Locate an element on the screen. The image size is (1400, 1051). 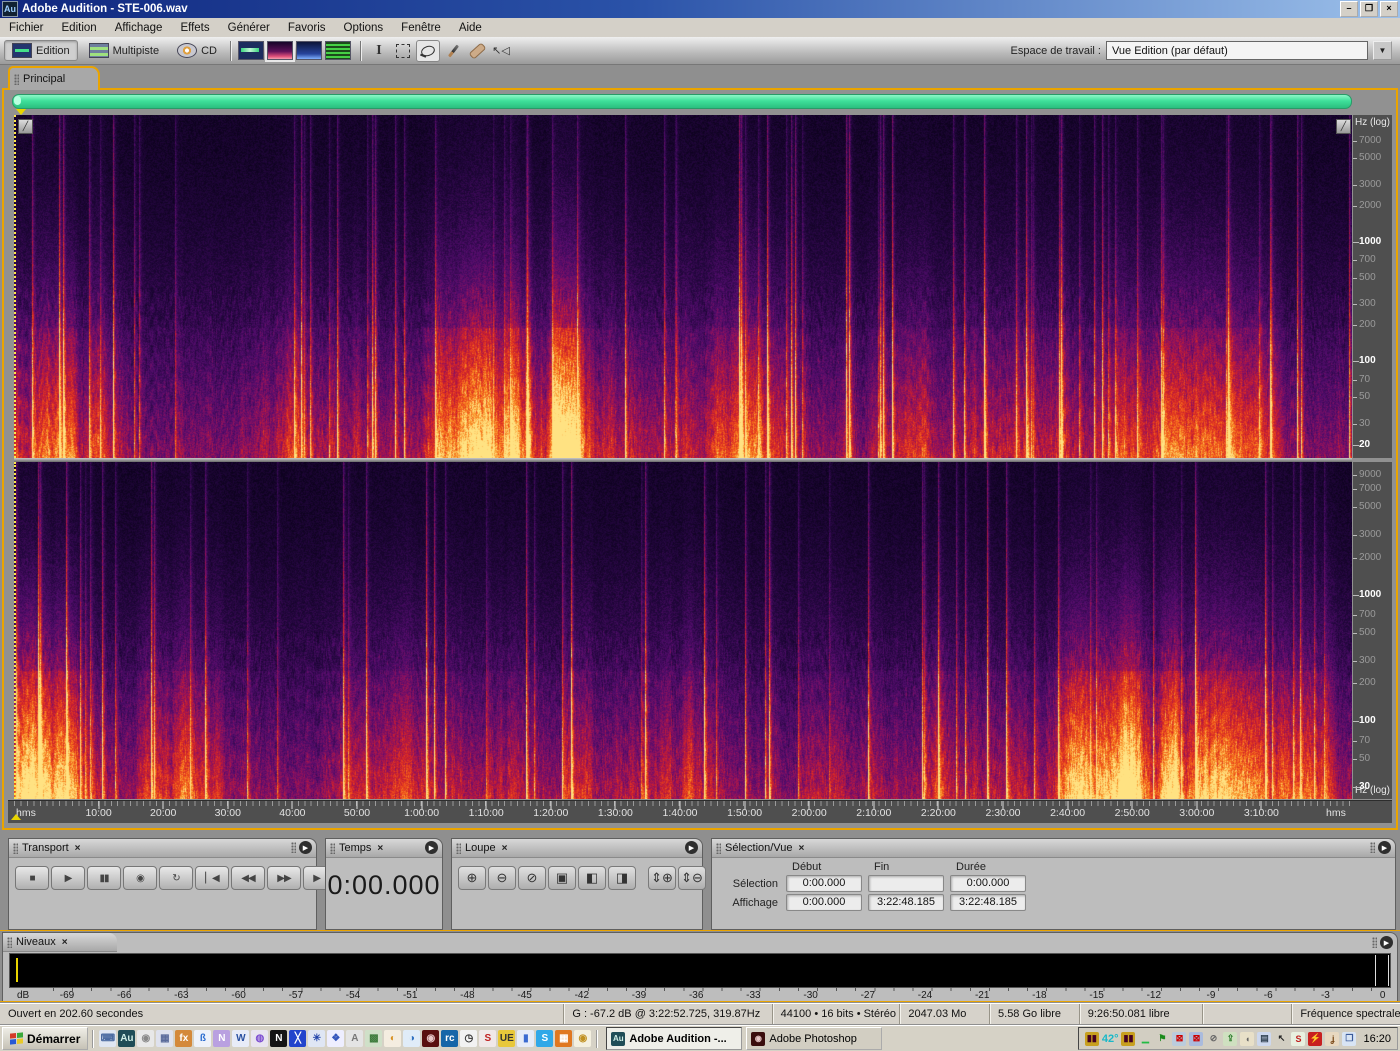
quick-launch-browser: ◍ is located at coordinates (260, 1038).